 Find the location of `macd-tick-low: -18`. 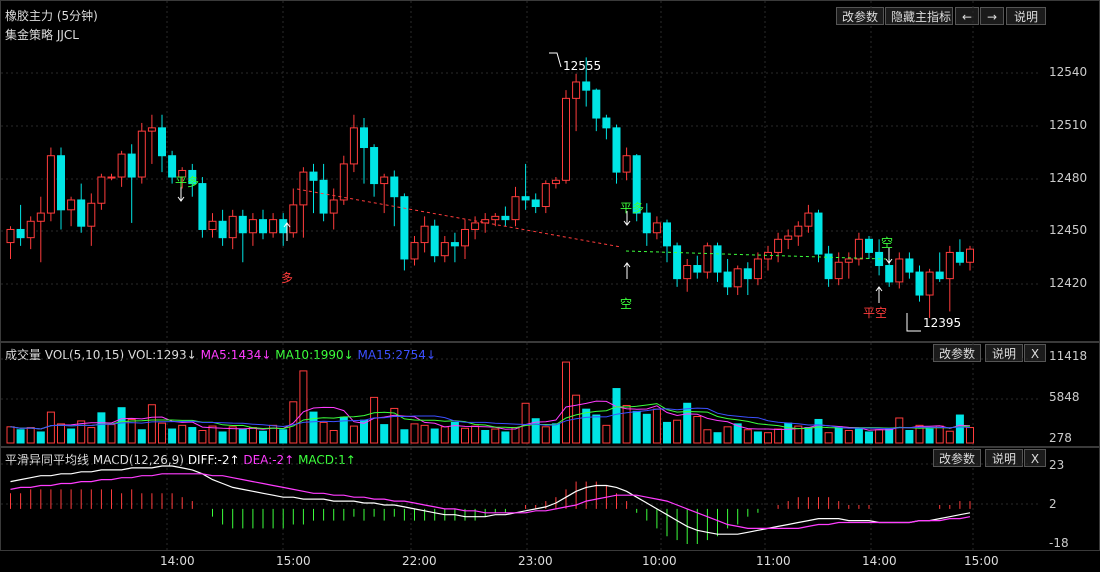

macd-tick-low: -18 is located at coordinates (1059, 543).